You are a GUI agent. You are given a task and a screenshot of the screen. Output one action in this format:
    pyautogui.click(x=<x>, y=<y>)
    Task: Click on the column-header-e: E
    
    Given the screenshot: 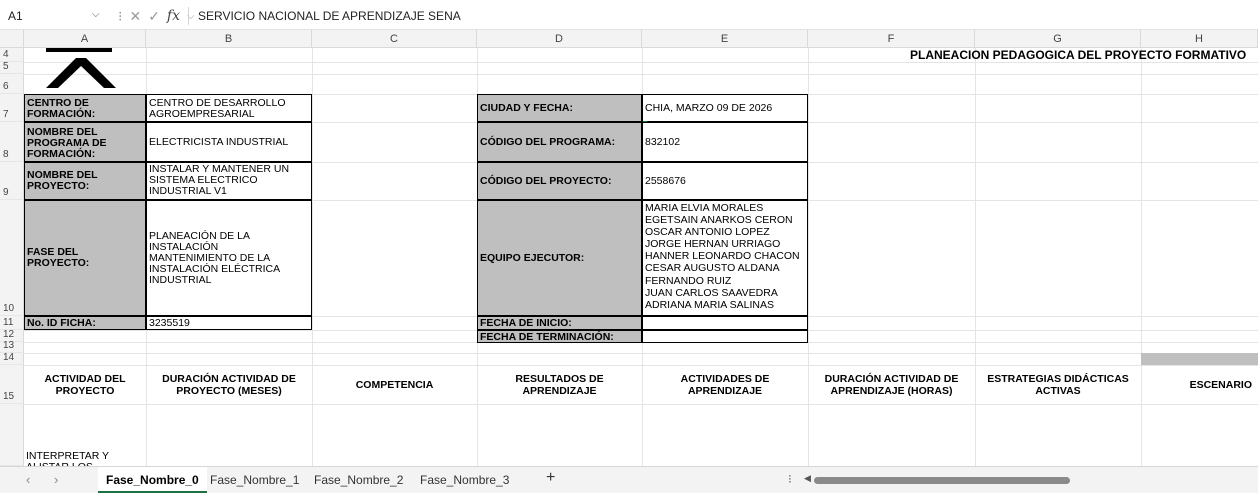 What is the action you would take?
    pyautogui.click(x=725, y=39)
    